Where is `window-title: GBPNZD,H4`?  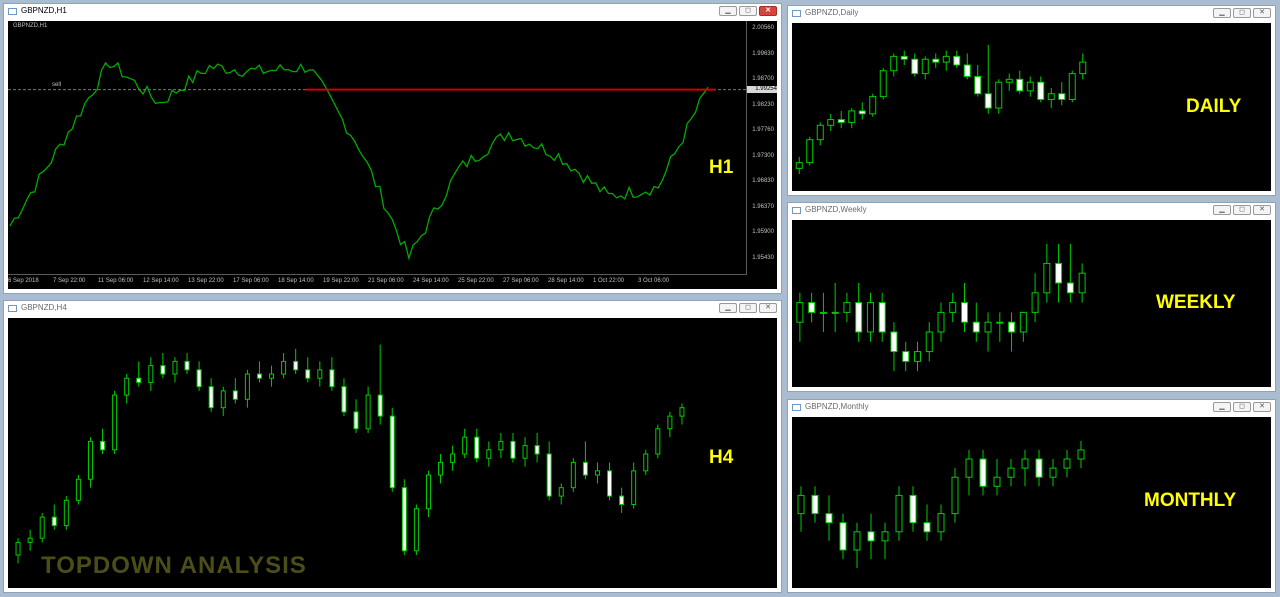 window-title: GBPNZD,H4 is located at coordinates (44, 307).